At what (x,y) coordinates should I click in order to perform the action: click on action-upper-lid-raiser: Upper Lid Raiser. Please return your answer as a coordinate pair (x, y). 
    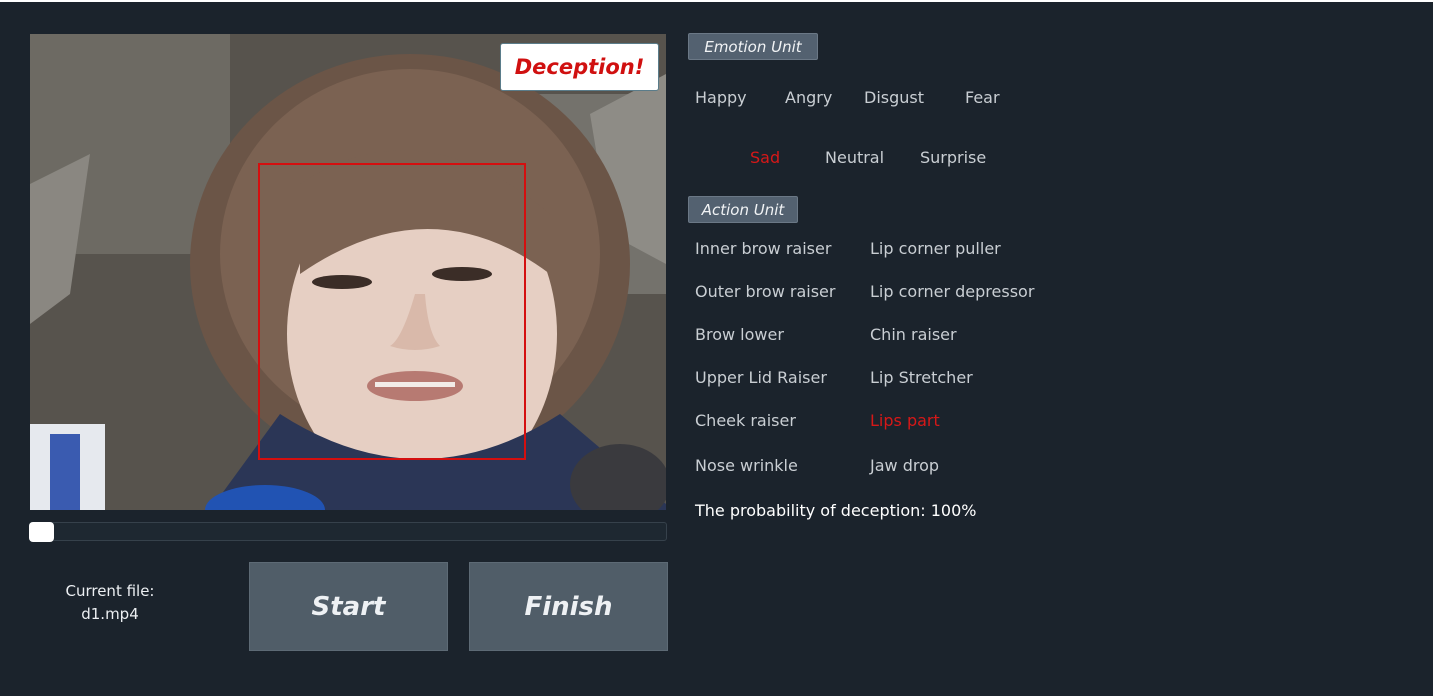
    Looking at the image, I should click on (761, 377).